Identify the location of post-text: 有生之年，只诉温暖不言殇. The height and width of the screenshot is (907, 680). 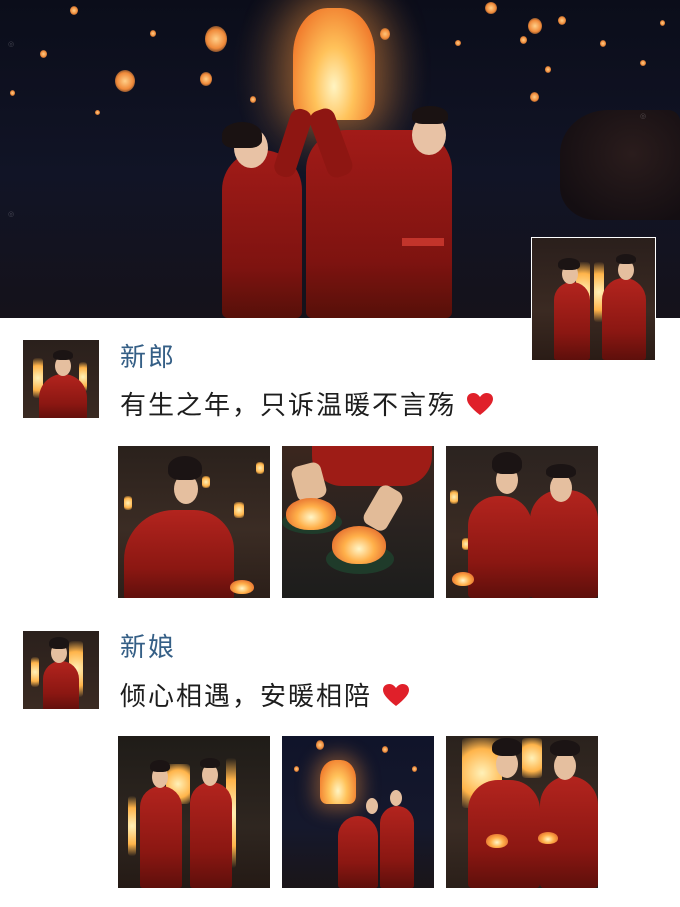
(288, 406).